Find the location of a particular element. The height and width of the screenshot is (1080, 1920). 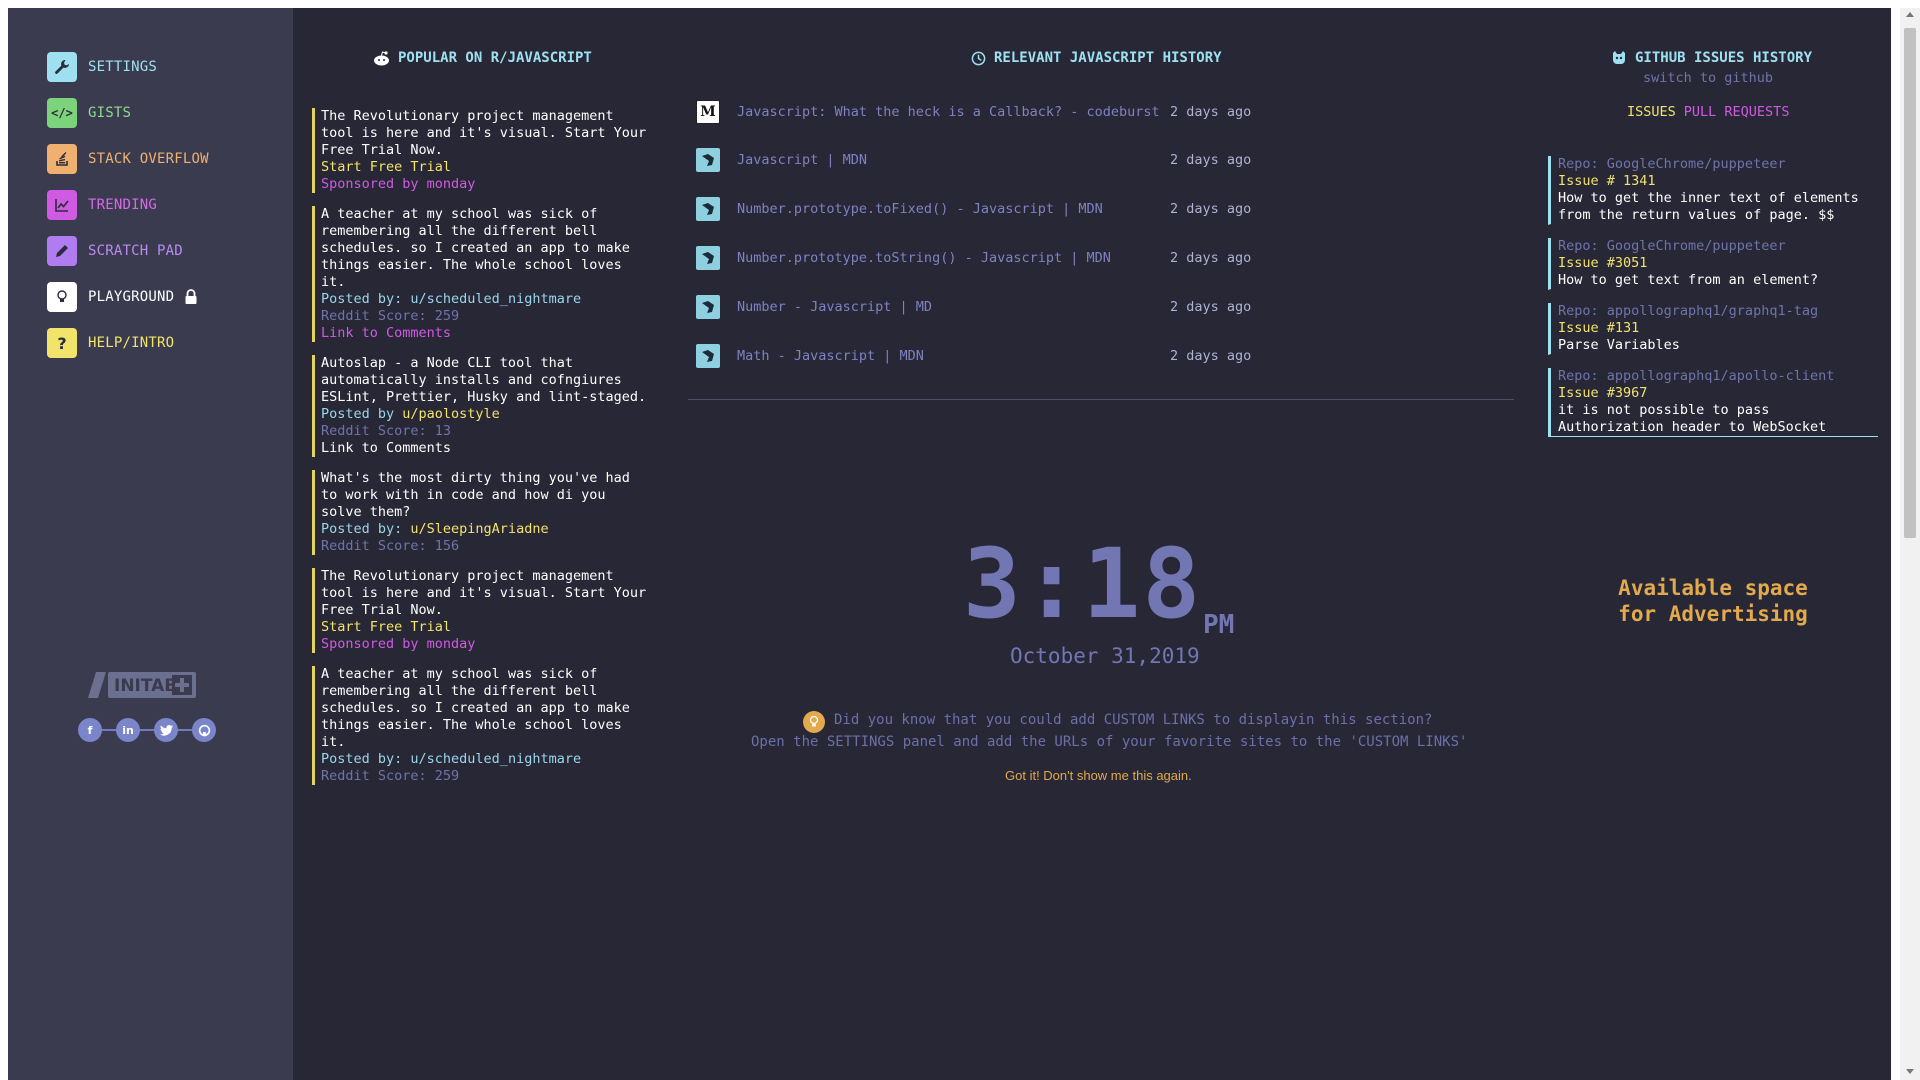

sidebar-item-scratch-pad: SCRATCH PAD is located at coordinates (115, 251).